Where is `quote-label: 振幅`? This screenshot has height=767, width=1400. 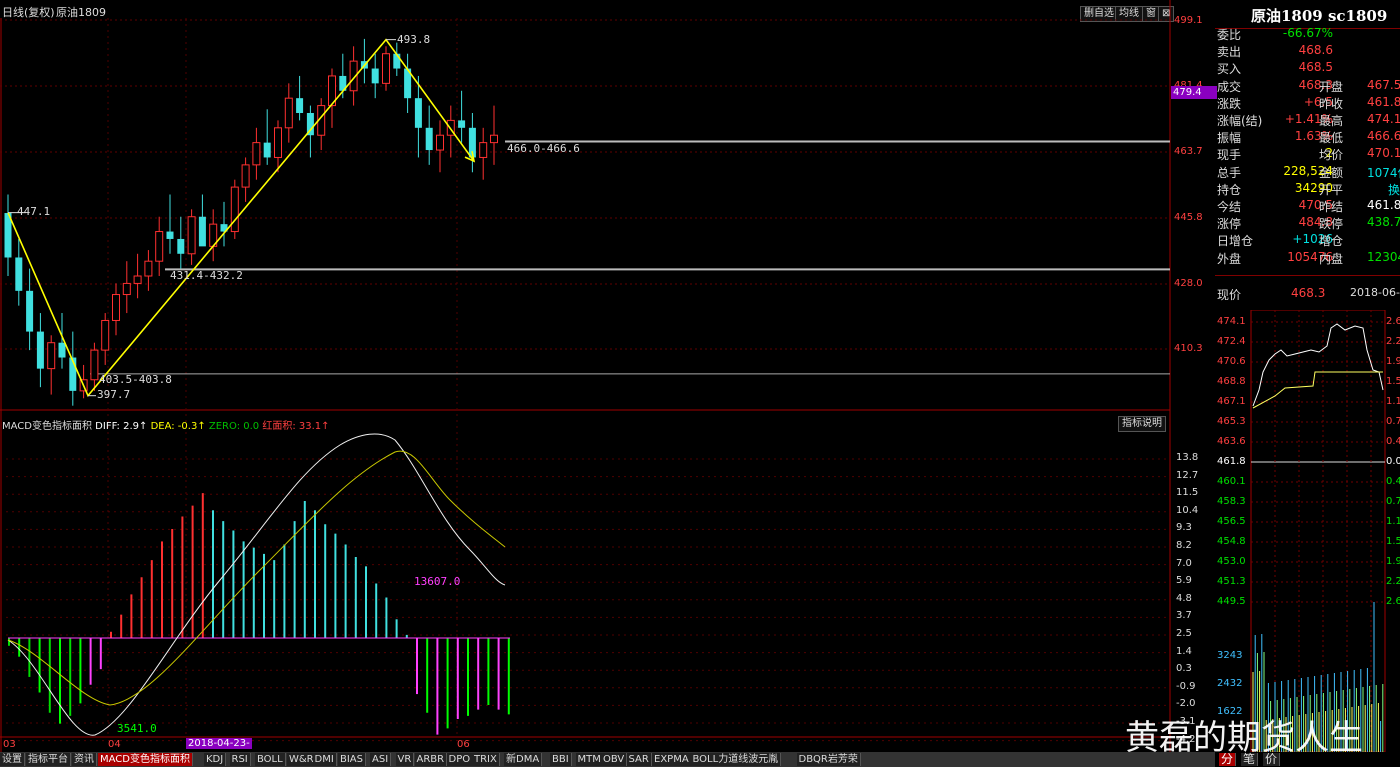 quote-label: 振幅 is located at coordinates (1229, 138).